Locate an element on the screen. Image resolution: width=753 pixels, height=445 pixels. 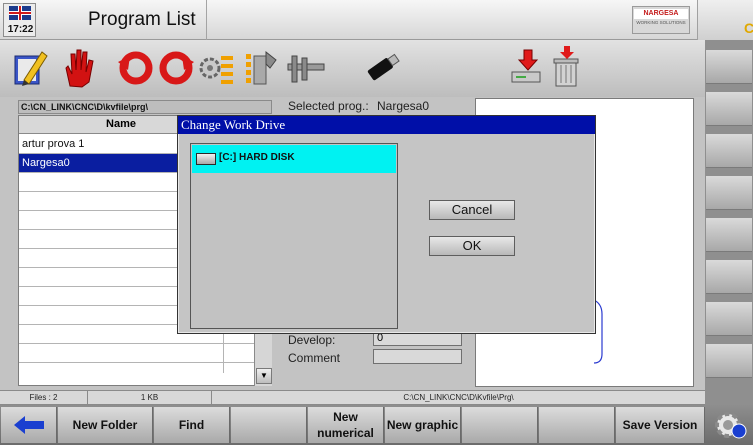
ok-button: OK is located at coordinates (472, 246).